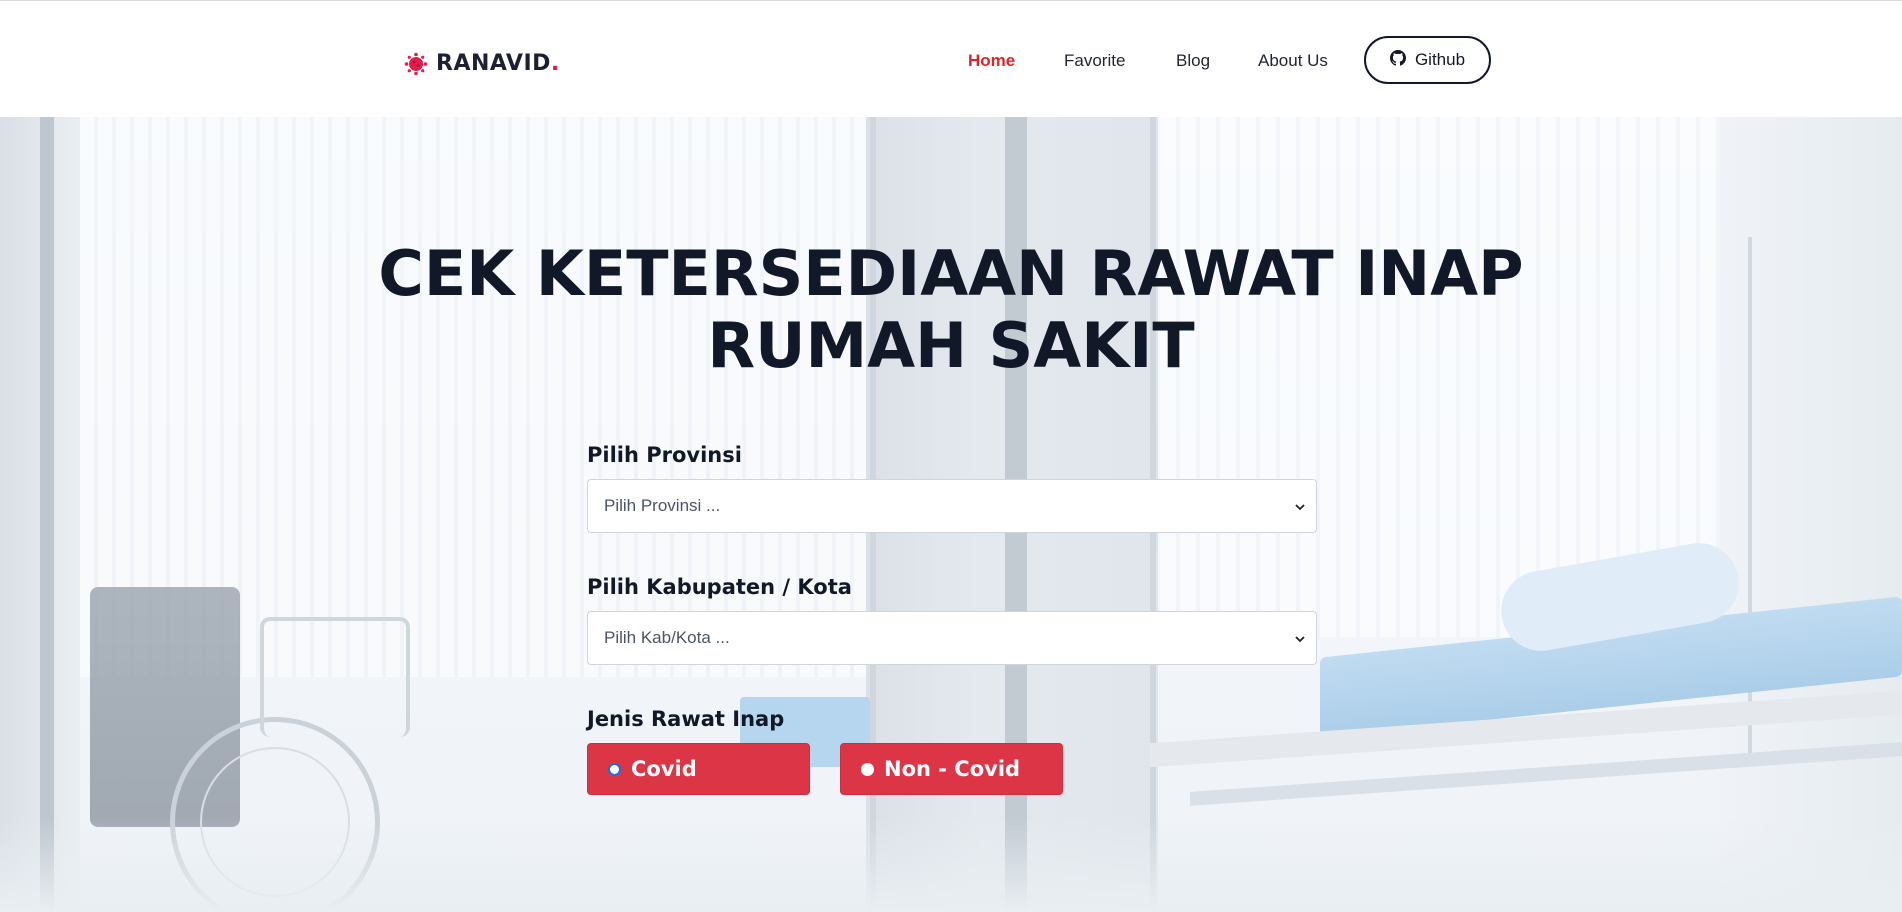 The width and height of the screenshot is (1902, 912). What do you see at coordinates (867, 769) in the screenshot?
I see `radio-unselected-icon` at bounding box center [867, 769].